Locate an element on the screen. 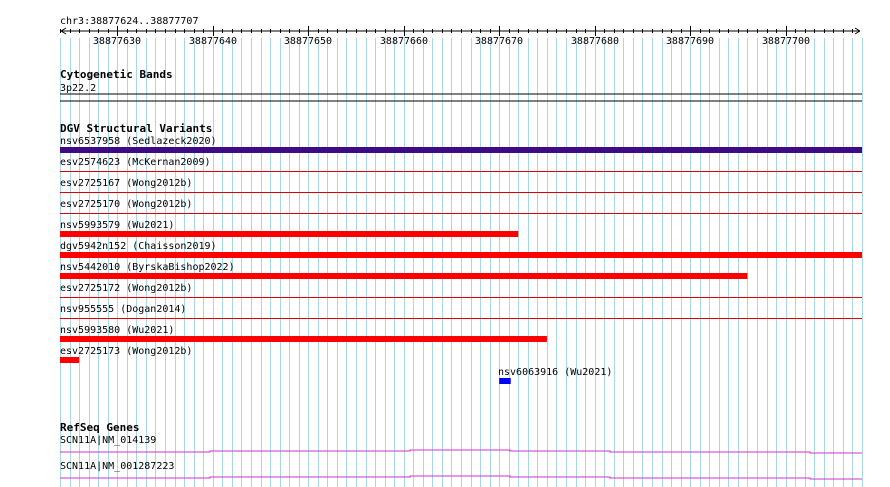 The height and width of the screenshot is (487, 890). ruler-tick-label: 38877700 is located at coordinates (786, 41).